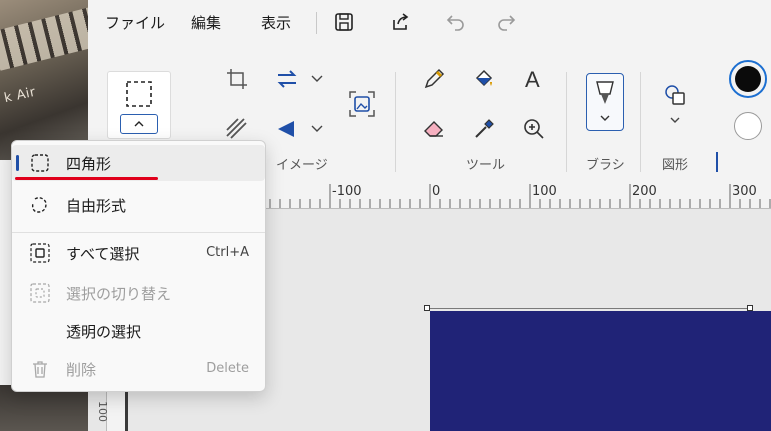  Describe the element at coordinates (237, 129) in the screenshot. I see `resize-icon` at that location.